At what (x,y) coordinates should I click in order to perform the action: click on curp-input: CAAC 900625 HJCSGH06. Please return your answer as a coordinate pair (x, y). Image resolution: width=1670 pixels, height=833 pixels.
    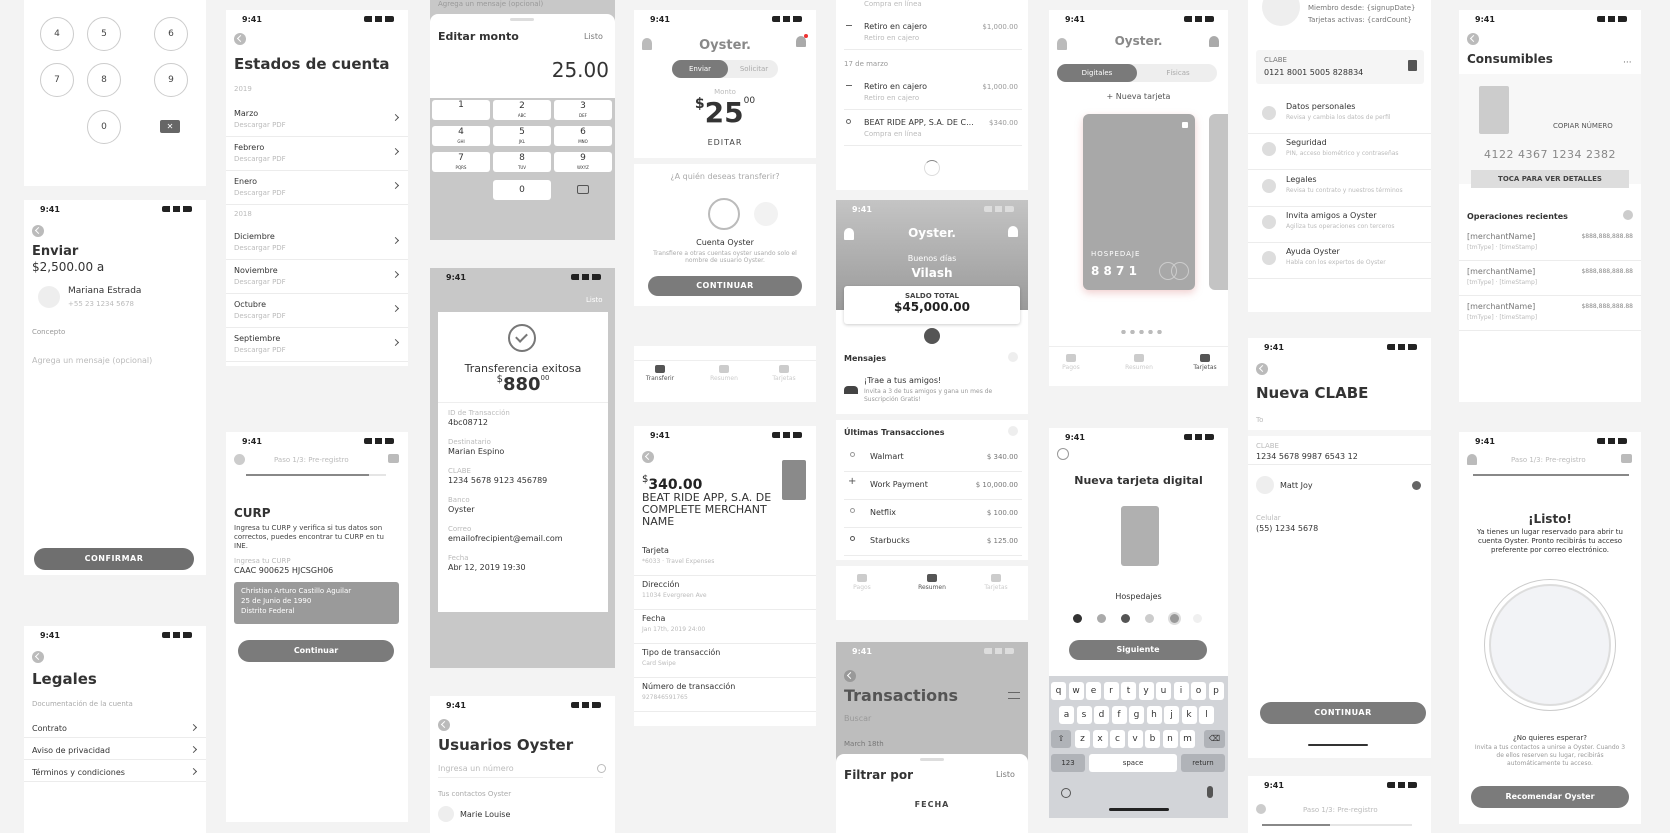
    Looking at the image, I should click on (283, 570).